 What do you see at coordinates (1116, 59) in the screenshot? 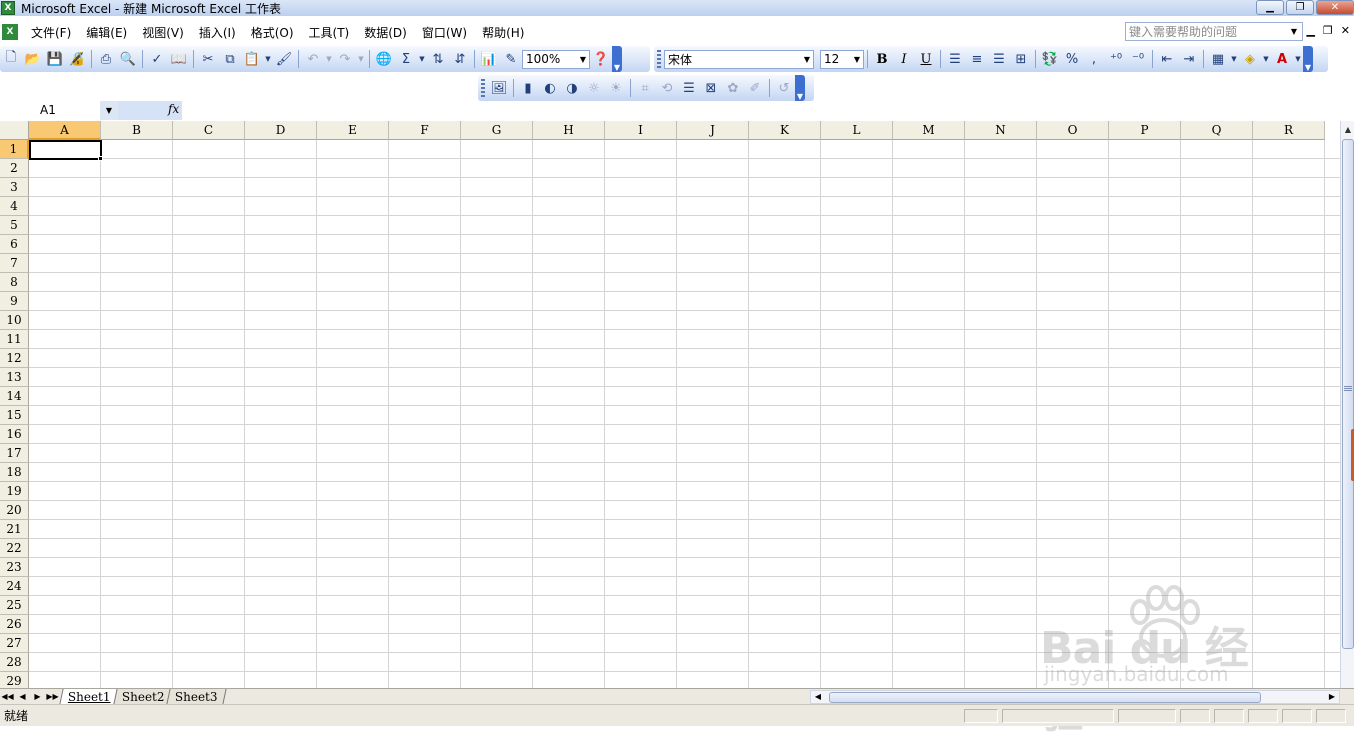
I see `increase-decimal-icon: ⁺⁰` at bounding box center [1116, 59].